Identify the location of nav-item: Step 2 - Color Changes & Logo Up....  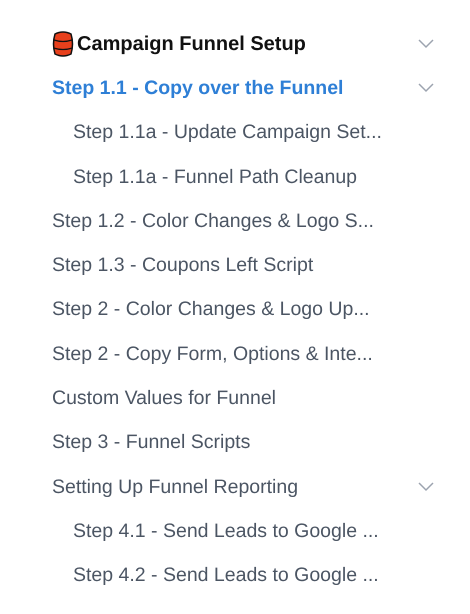
(211, 310).